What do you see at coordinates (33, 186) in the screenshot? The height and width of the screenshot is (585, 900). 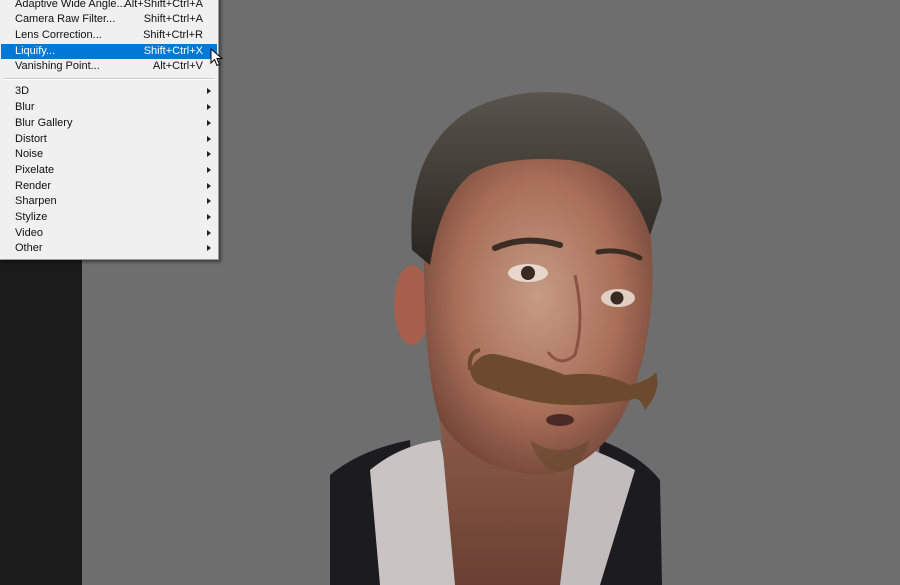 I see `menu-item-label: Render` at bounding box center [33, 186].